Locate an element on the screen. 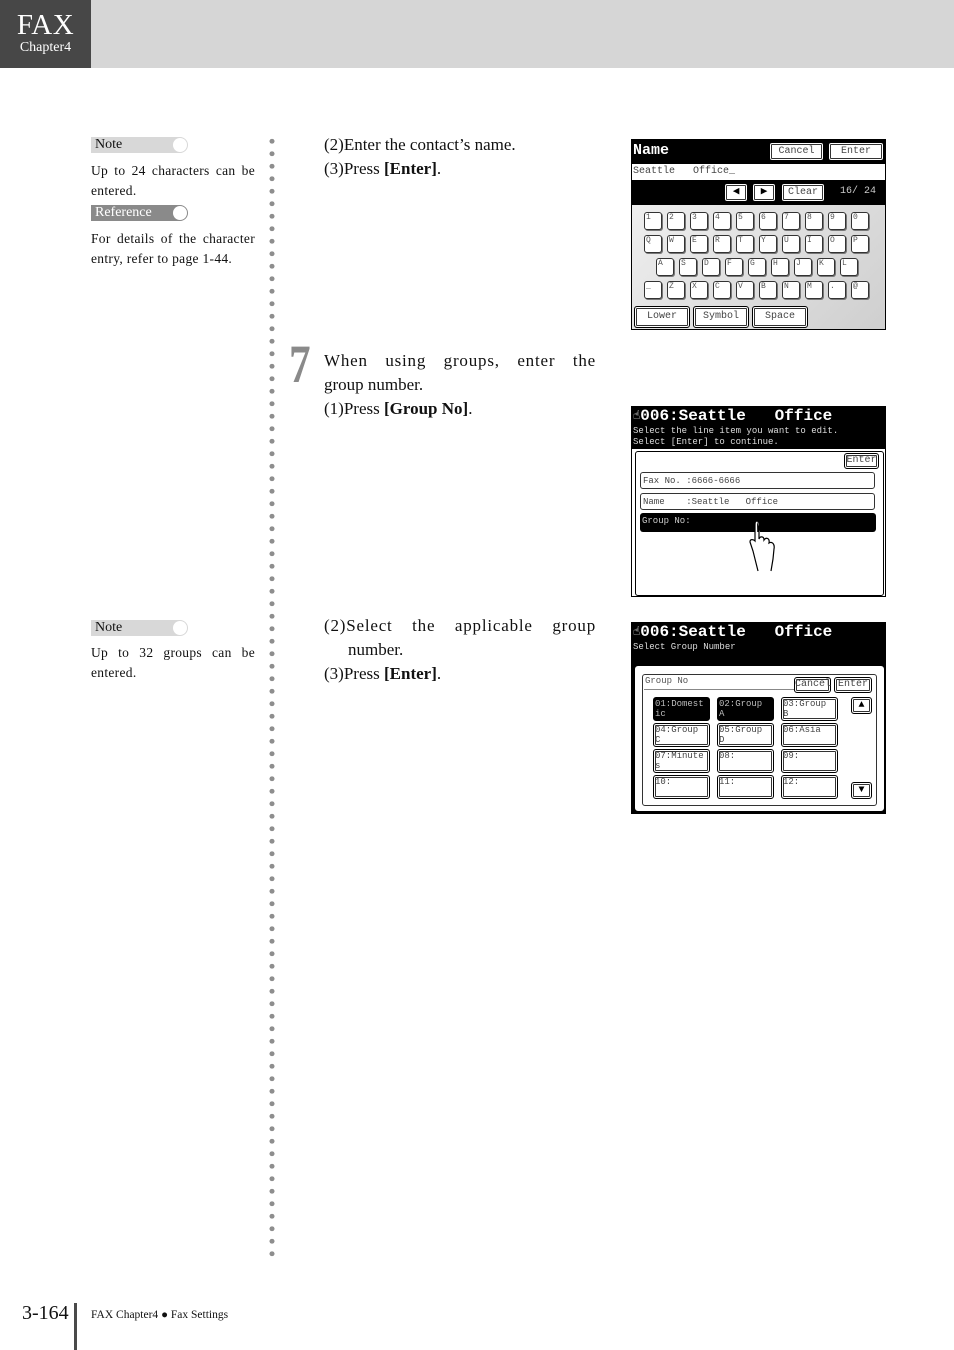 Image resolution: width=954 pixels, height=1350 pixels. cursor-left-button: ◀ is located at coordinates (736, 192).